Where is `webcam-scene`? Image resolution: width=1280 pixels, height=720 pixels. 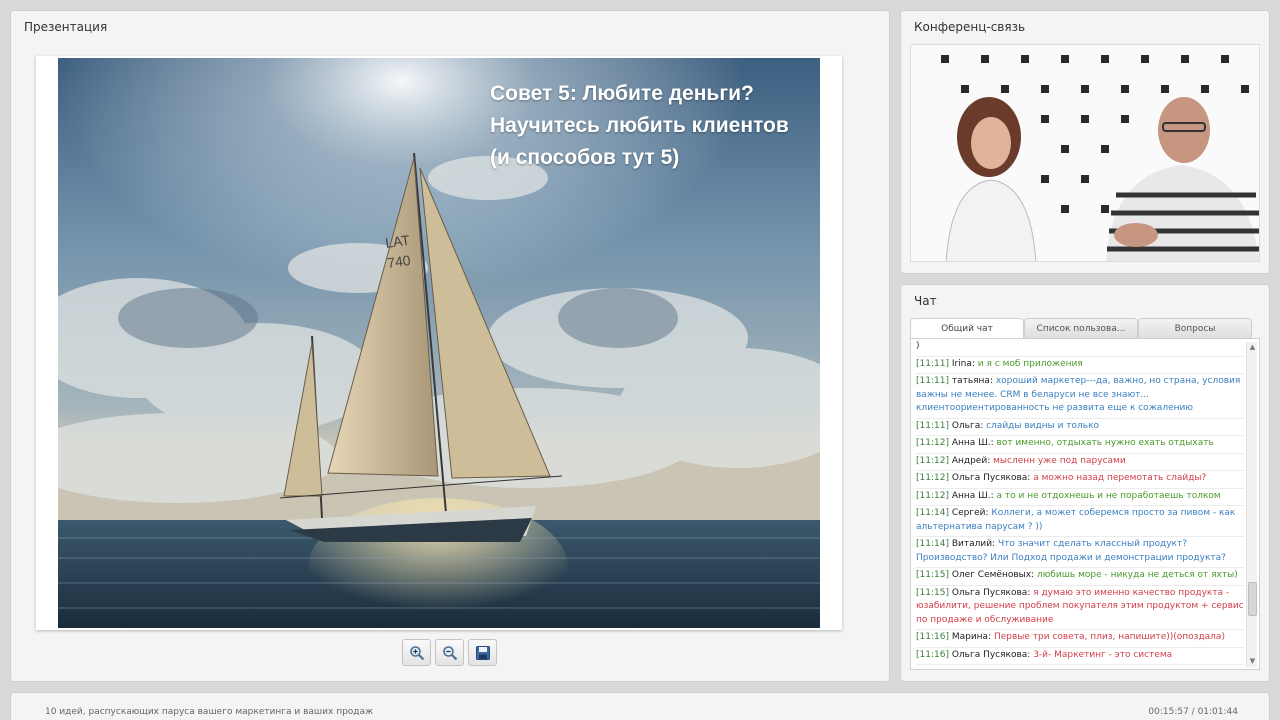
webcam-scene is located at coordinates (1085, 153).